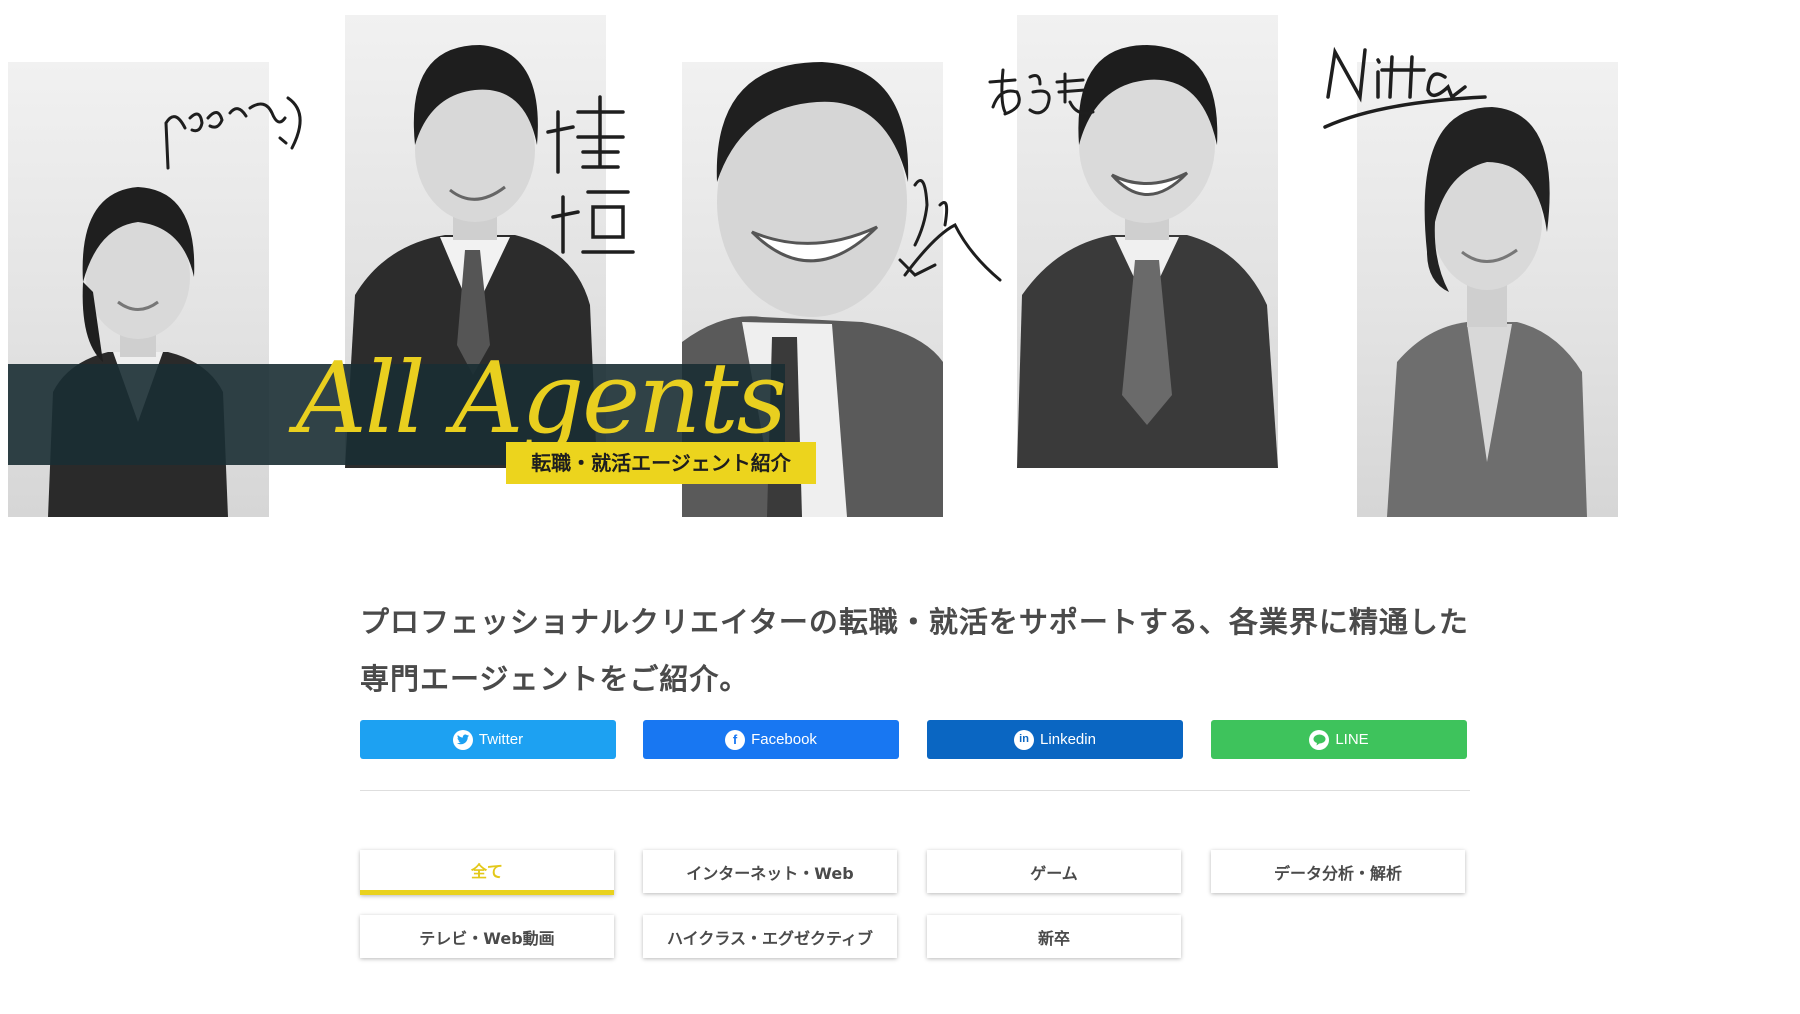 This screenshot has width=1800, height=1014. I want to click on share-twitter-button: Twitter, so click(488, 739).